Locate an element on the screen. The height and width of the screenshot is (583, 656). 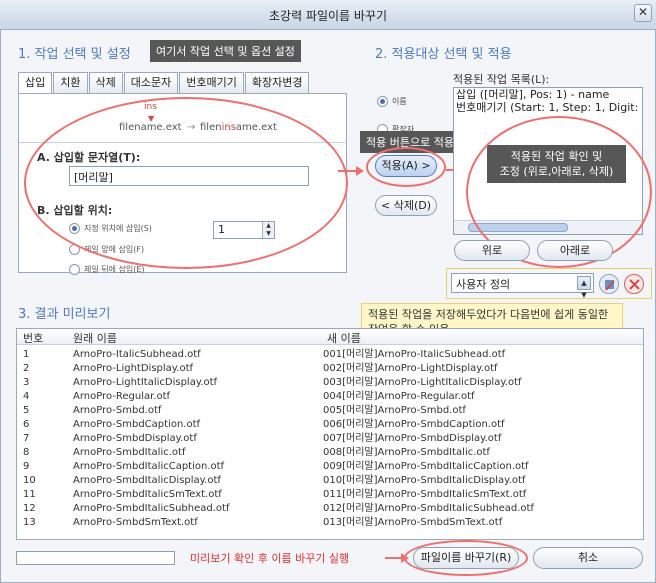
annotation-arrow-rename is located at coordinates (397, 558).